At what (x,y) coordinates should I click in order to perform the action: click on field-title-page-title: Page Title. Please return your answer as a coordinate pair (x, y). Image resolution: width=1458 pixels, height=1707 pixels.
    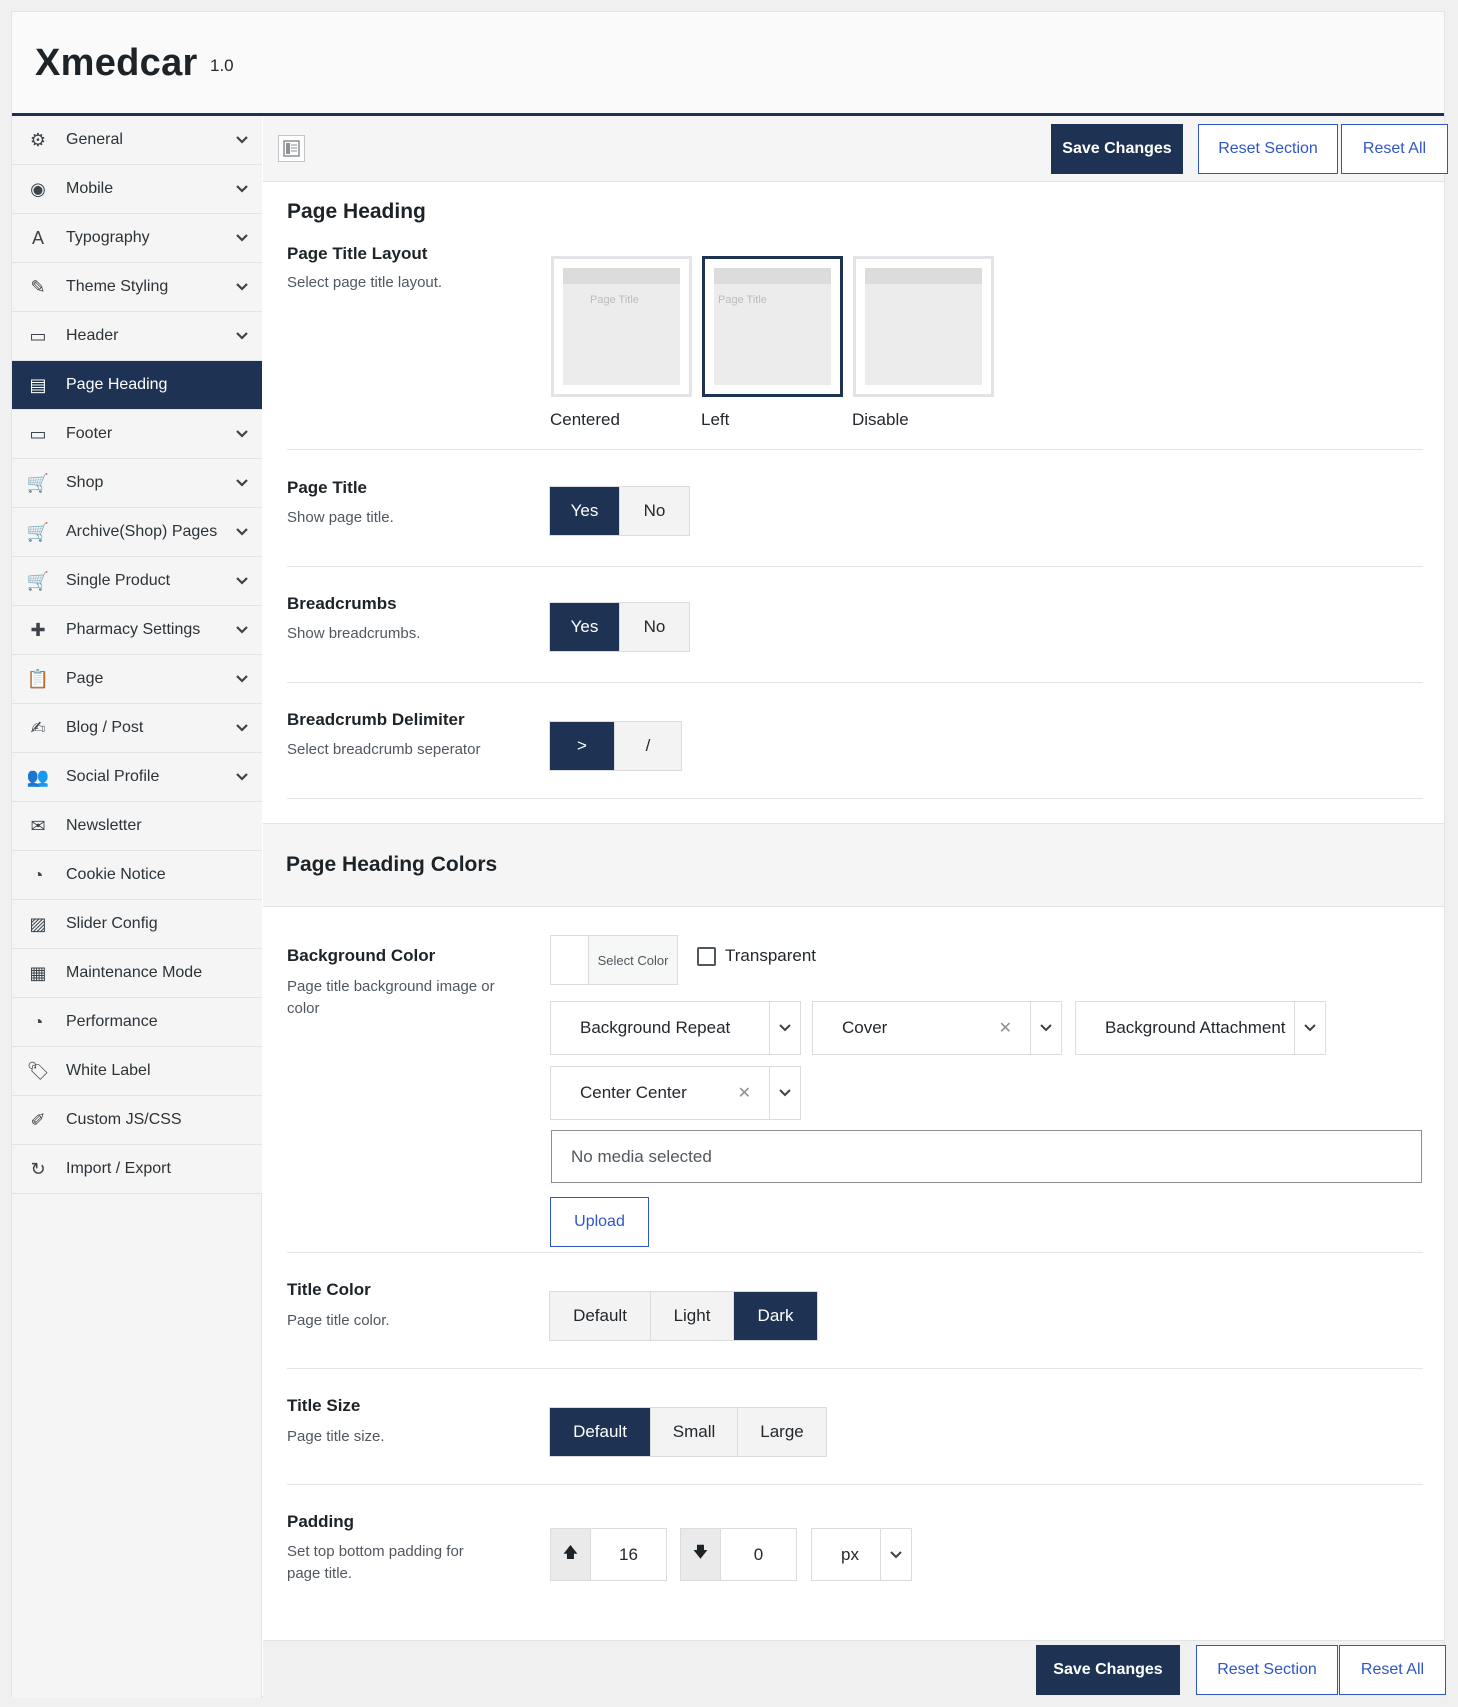
    Looking at the image, I should click on (327, 487).